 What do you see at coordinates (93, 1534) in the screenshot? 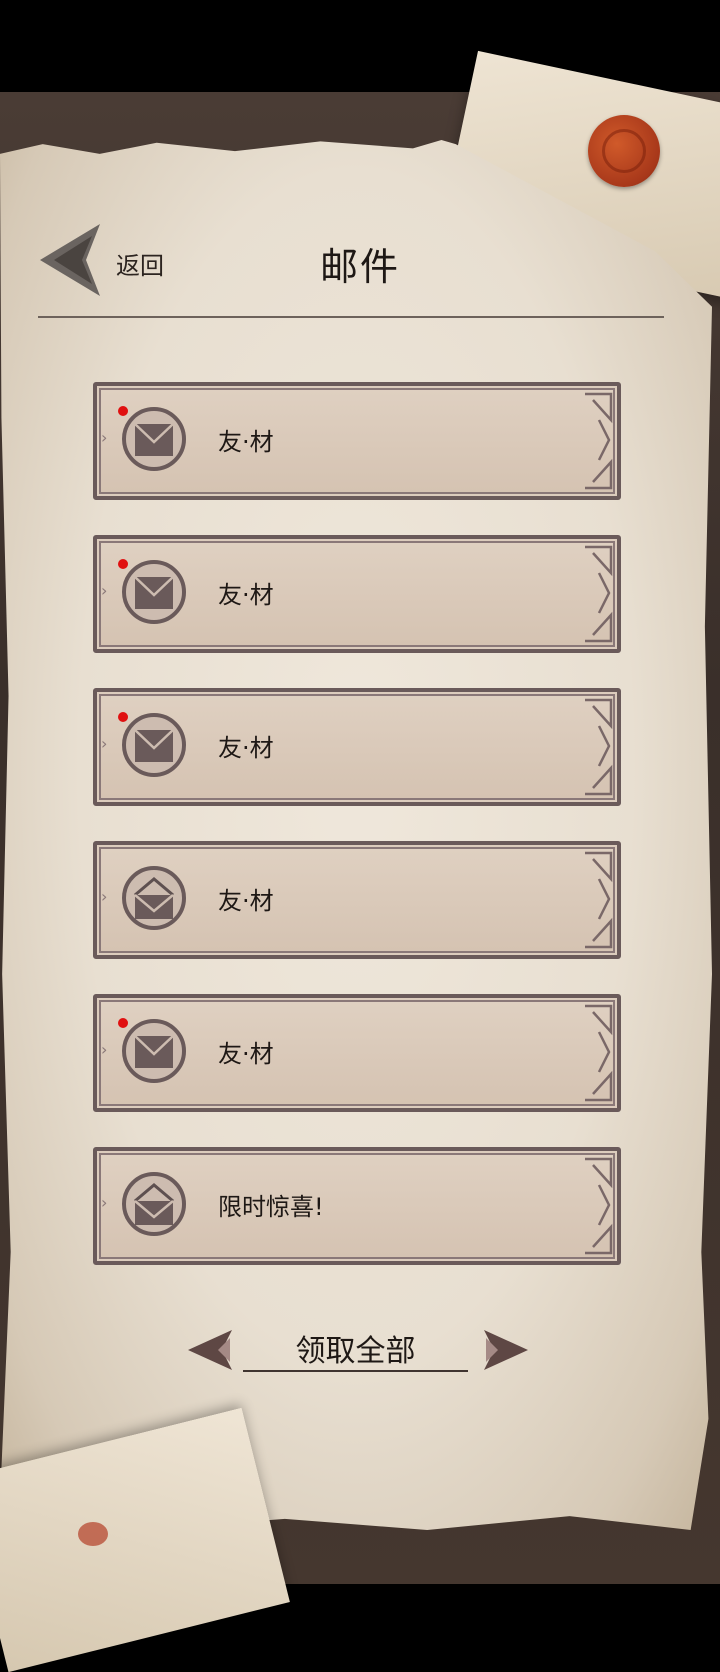
I see `wax-stamp-icon` at bounding box center [93, 1534].